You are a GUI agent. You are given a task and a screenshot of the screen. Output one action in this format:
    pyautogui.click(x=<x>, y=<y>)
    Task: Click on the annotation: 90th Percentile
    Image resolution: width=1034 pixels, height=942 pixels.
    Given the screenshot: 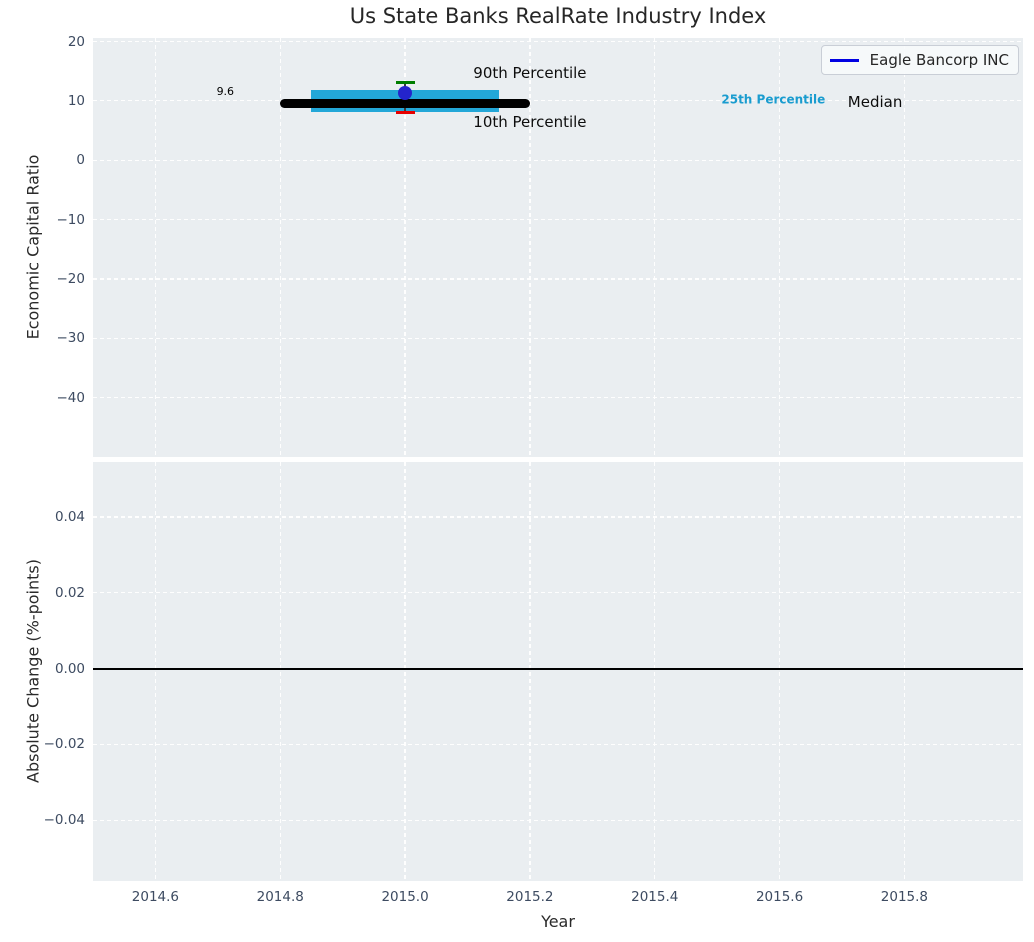 What is the action you would take?
    pyautogui.click(x=530, y=72)
    